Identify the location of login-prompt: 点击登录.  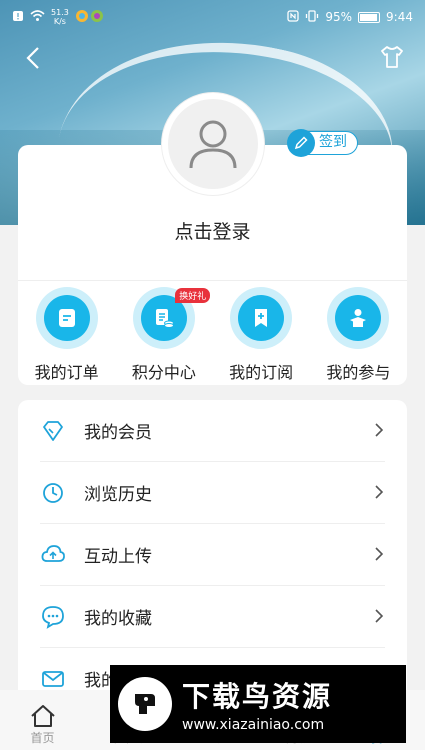
(212, 230).